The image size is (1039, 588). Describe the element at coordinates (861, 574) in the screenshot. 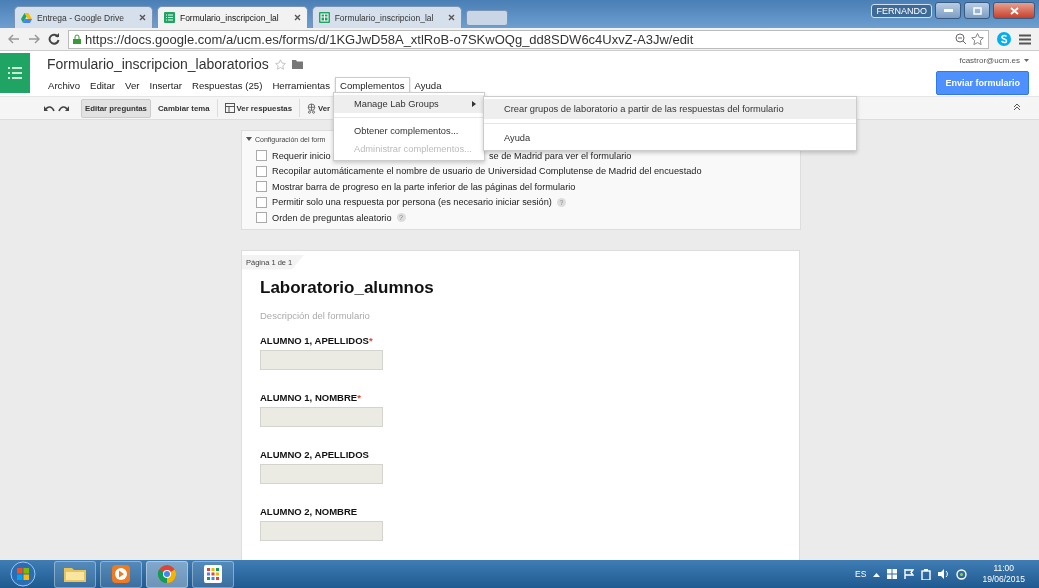

I see `language-indicator: ES` at that location.